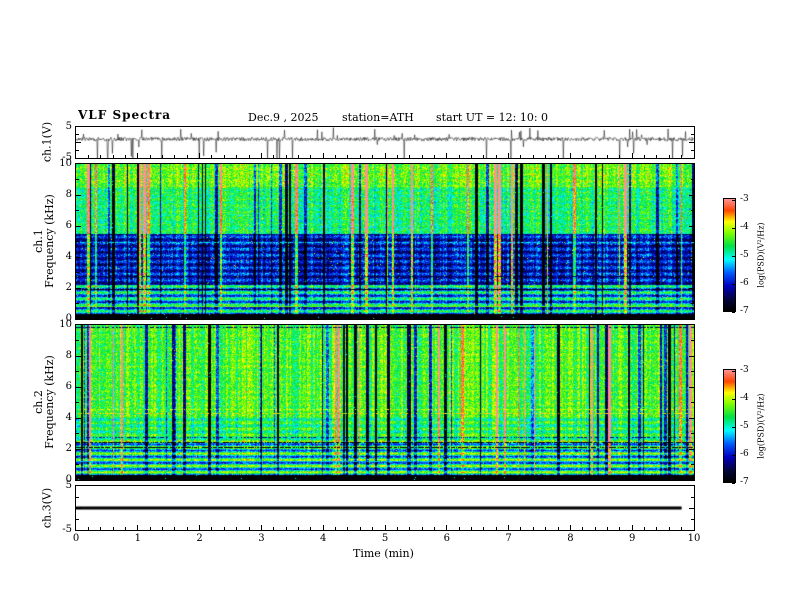 Image resolution: width=792 pixels, height=612 pixels. What do you see at coordinates (65, 163) in the screenshot?
I see `tick-label: 10` at bounding box center [65, 163].